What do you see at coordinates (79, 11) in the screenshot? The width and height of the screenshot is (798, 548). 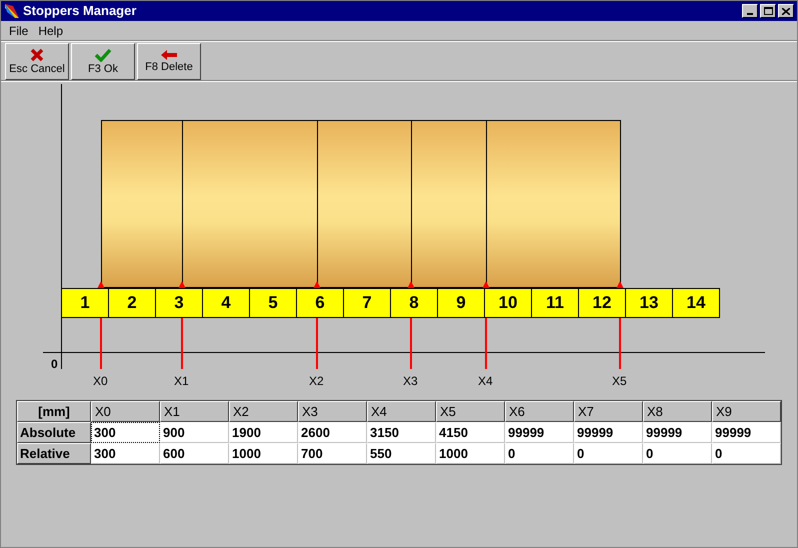 I see `window-title: Stoppers Manager` at bounding box center [79, 11].